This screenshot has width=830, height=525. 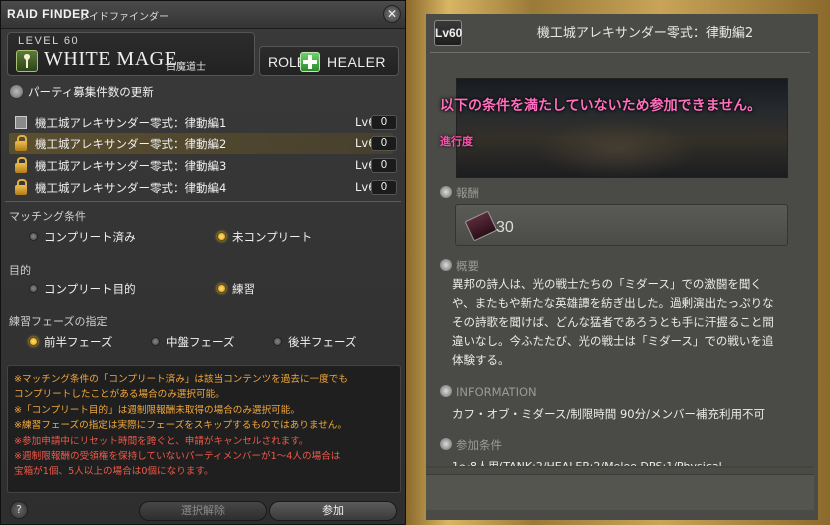 What do you see at coordinates (310, 62) in the screenshot?
I see `healer-role-icon` at bounding box center [310, 62].